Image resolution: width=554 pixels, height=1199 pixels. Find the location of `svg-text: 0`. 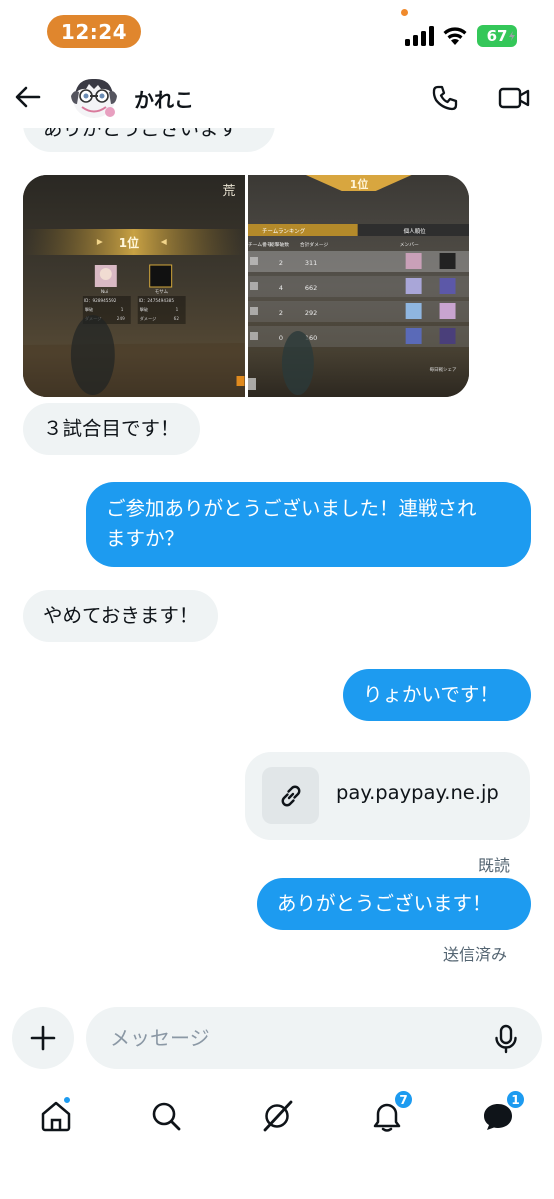

svg-text: 0 is located at coordinates (280, 338).